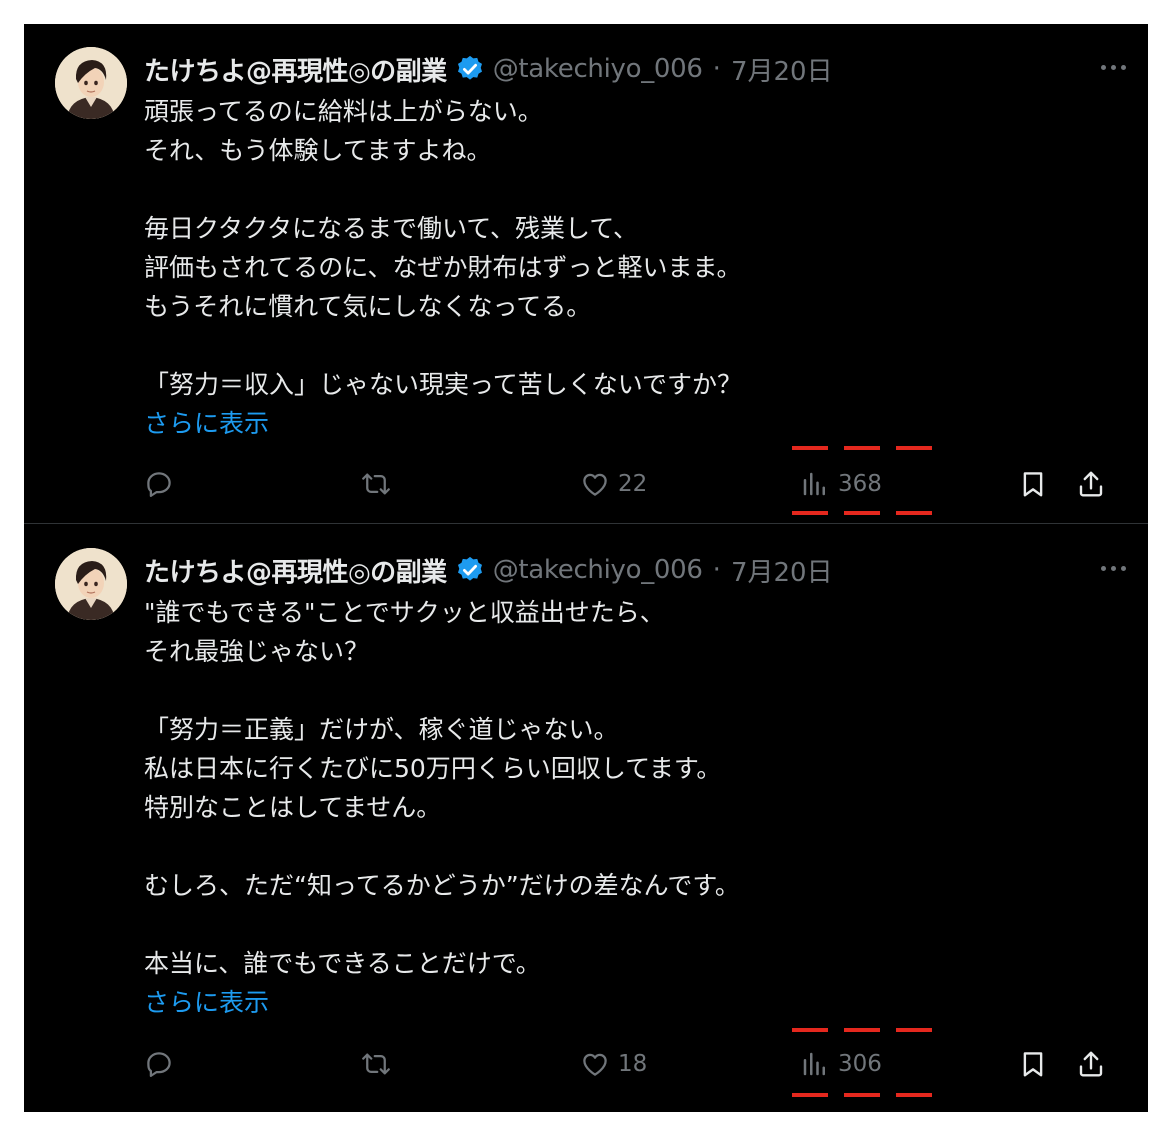  I want to click on text-line: 毎日クタクタになるまで働いて、残業して、, so click(391, 228).